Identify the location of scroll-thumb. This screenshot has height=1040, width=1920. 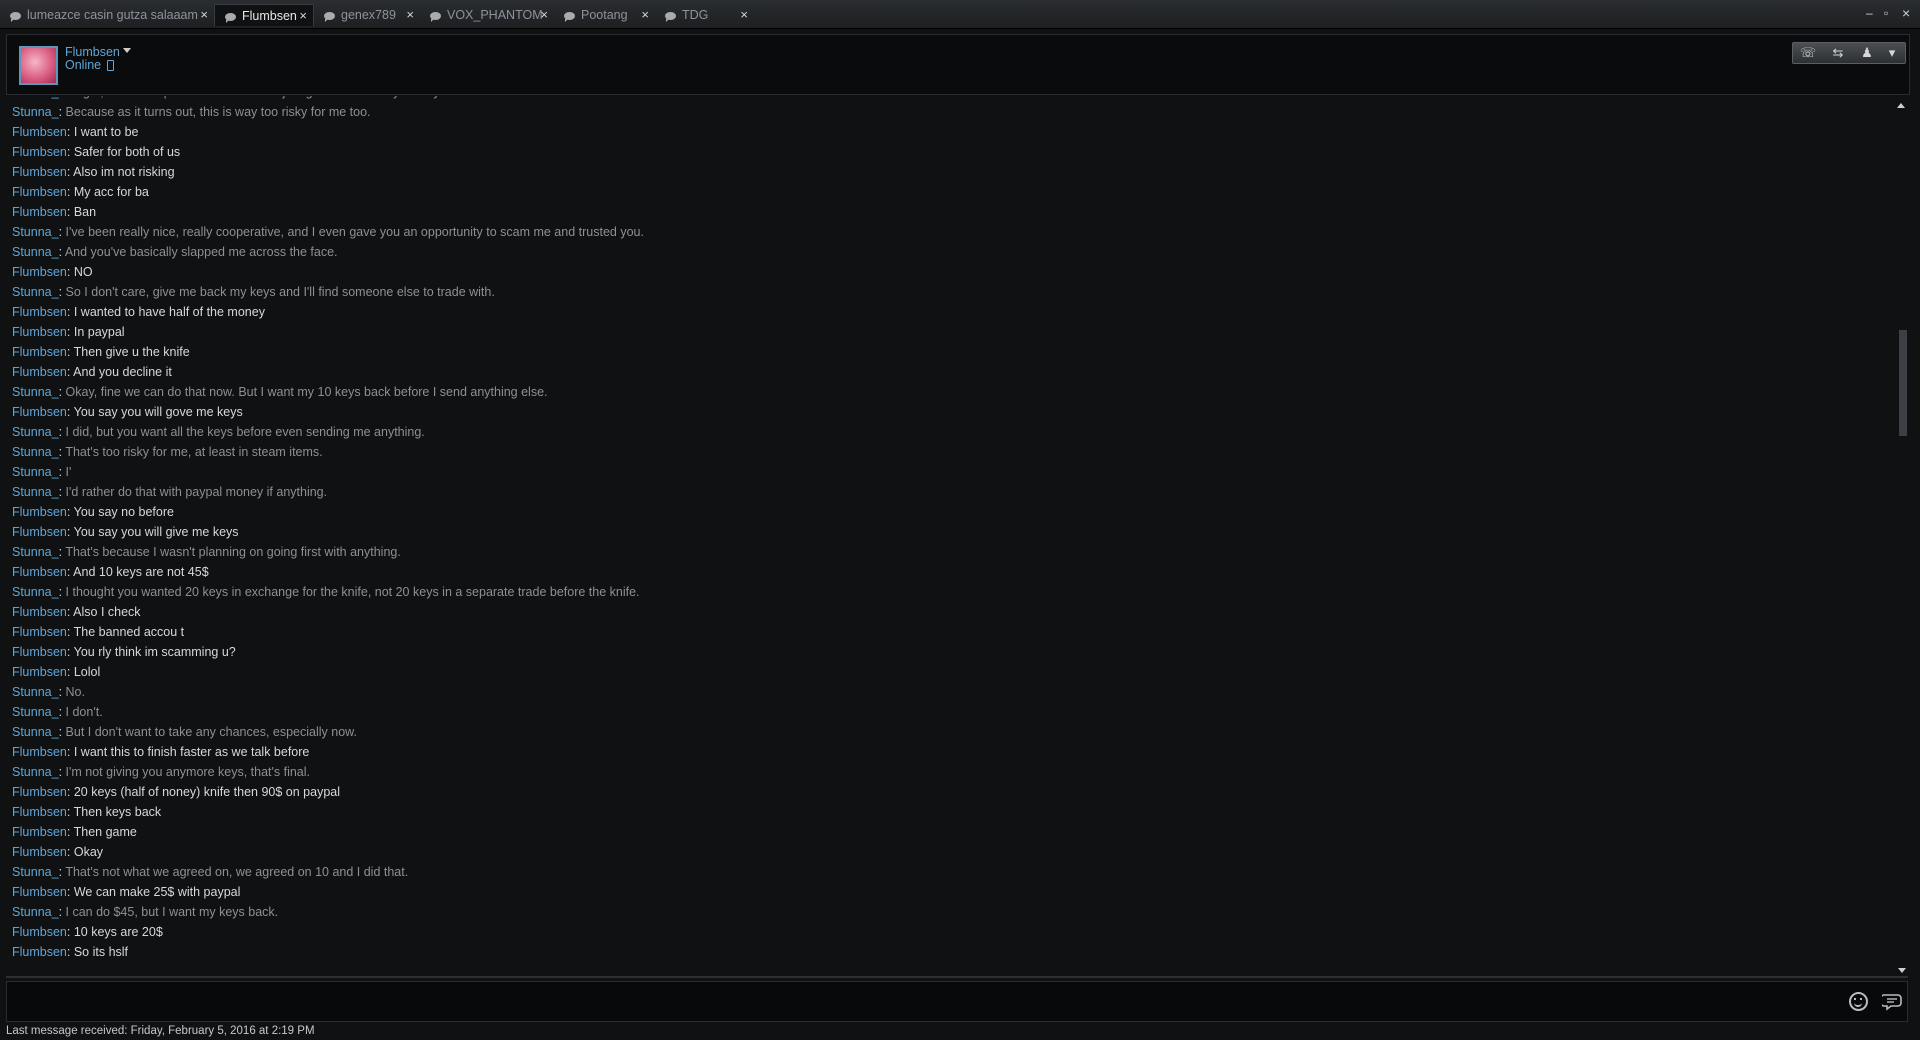
(1903, 383).